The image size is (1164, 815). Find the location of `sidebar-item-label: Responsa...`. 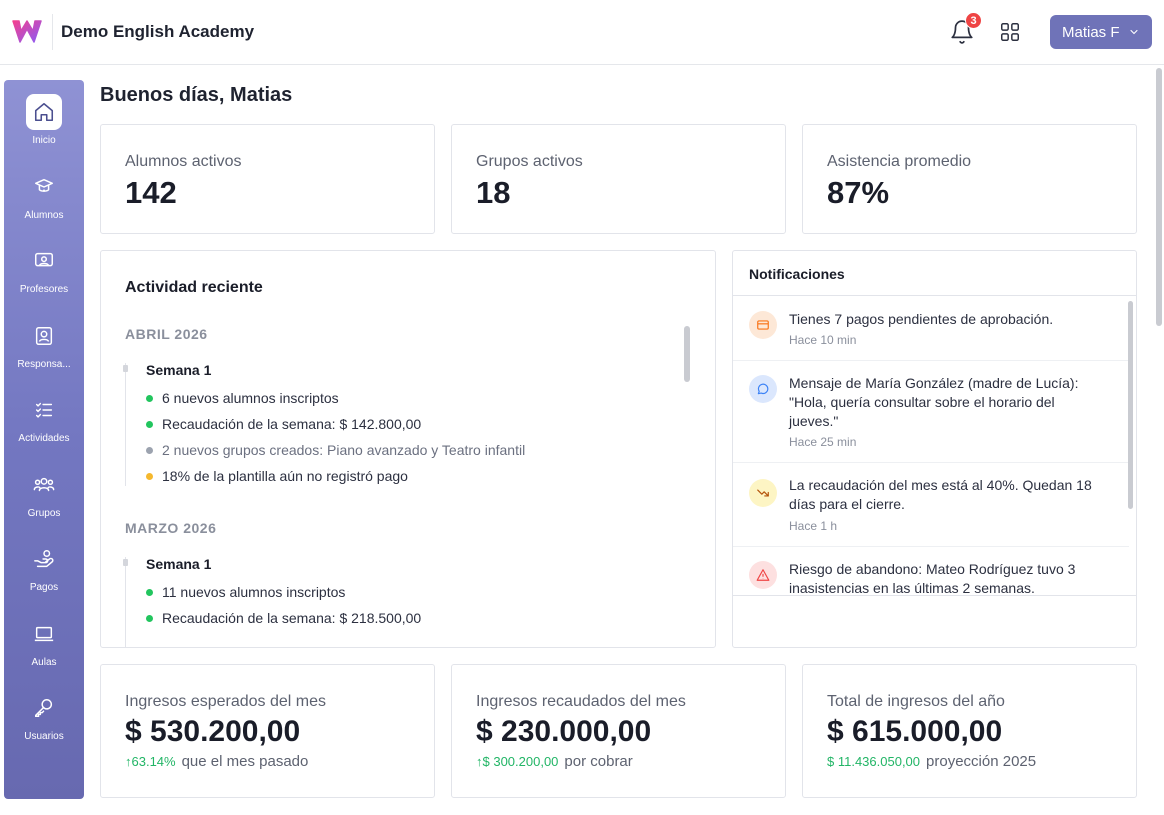

sidebar-item-label: Responsa... is located at coordinates (44, 364).